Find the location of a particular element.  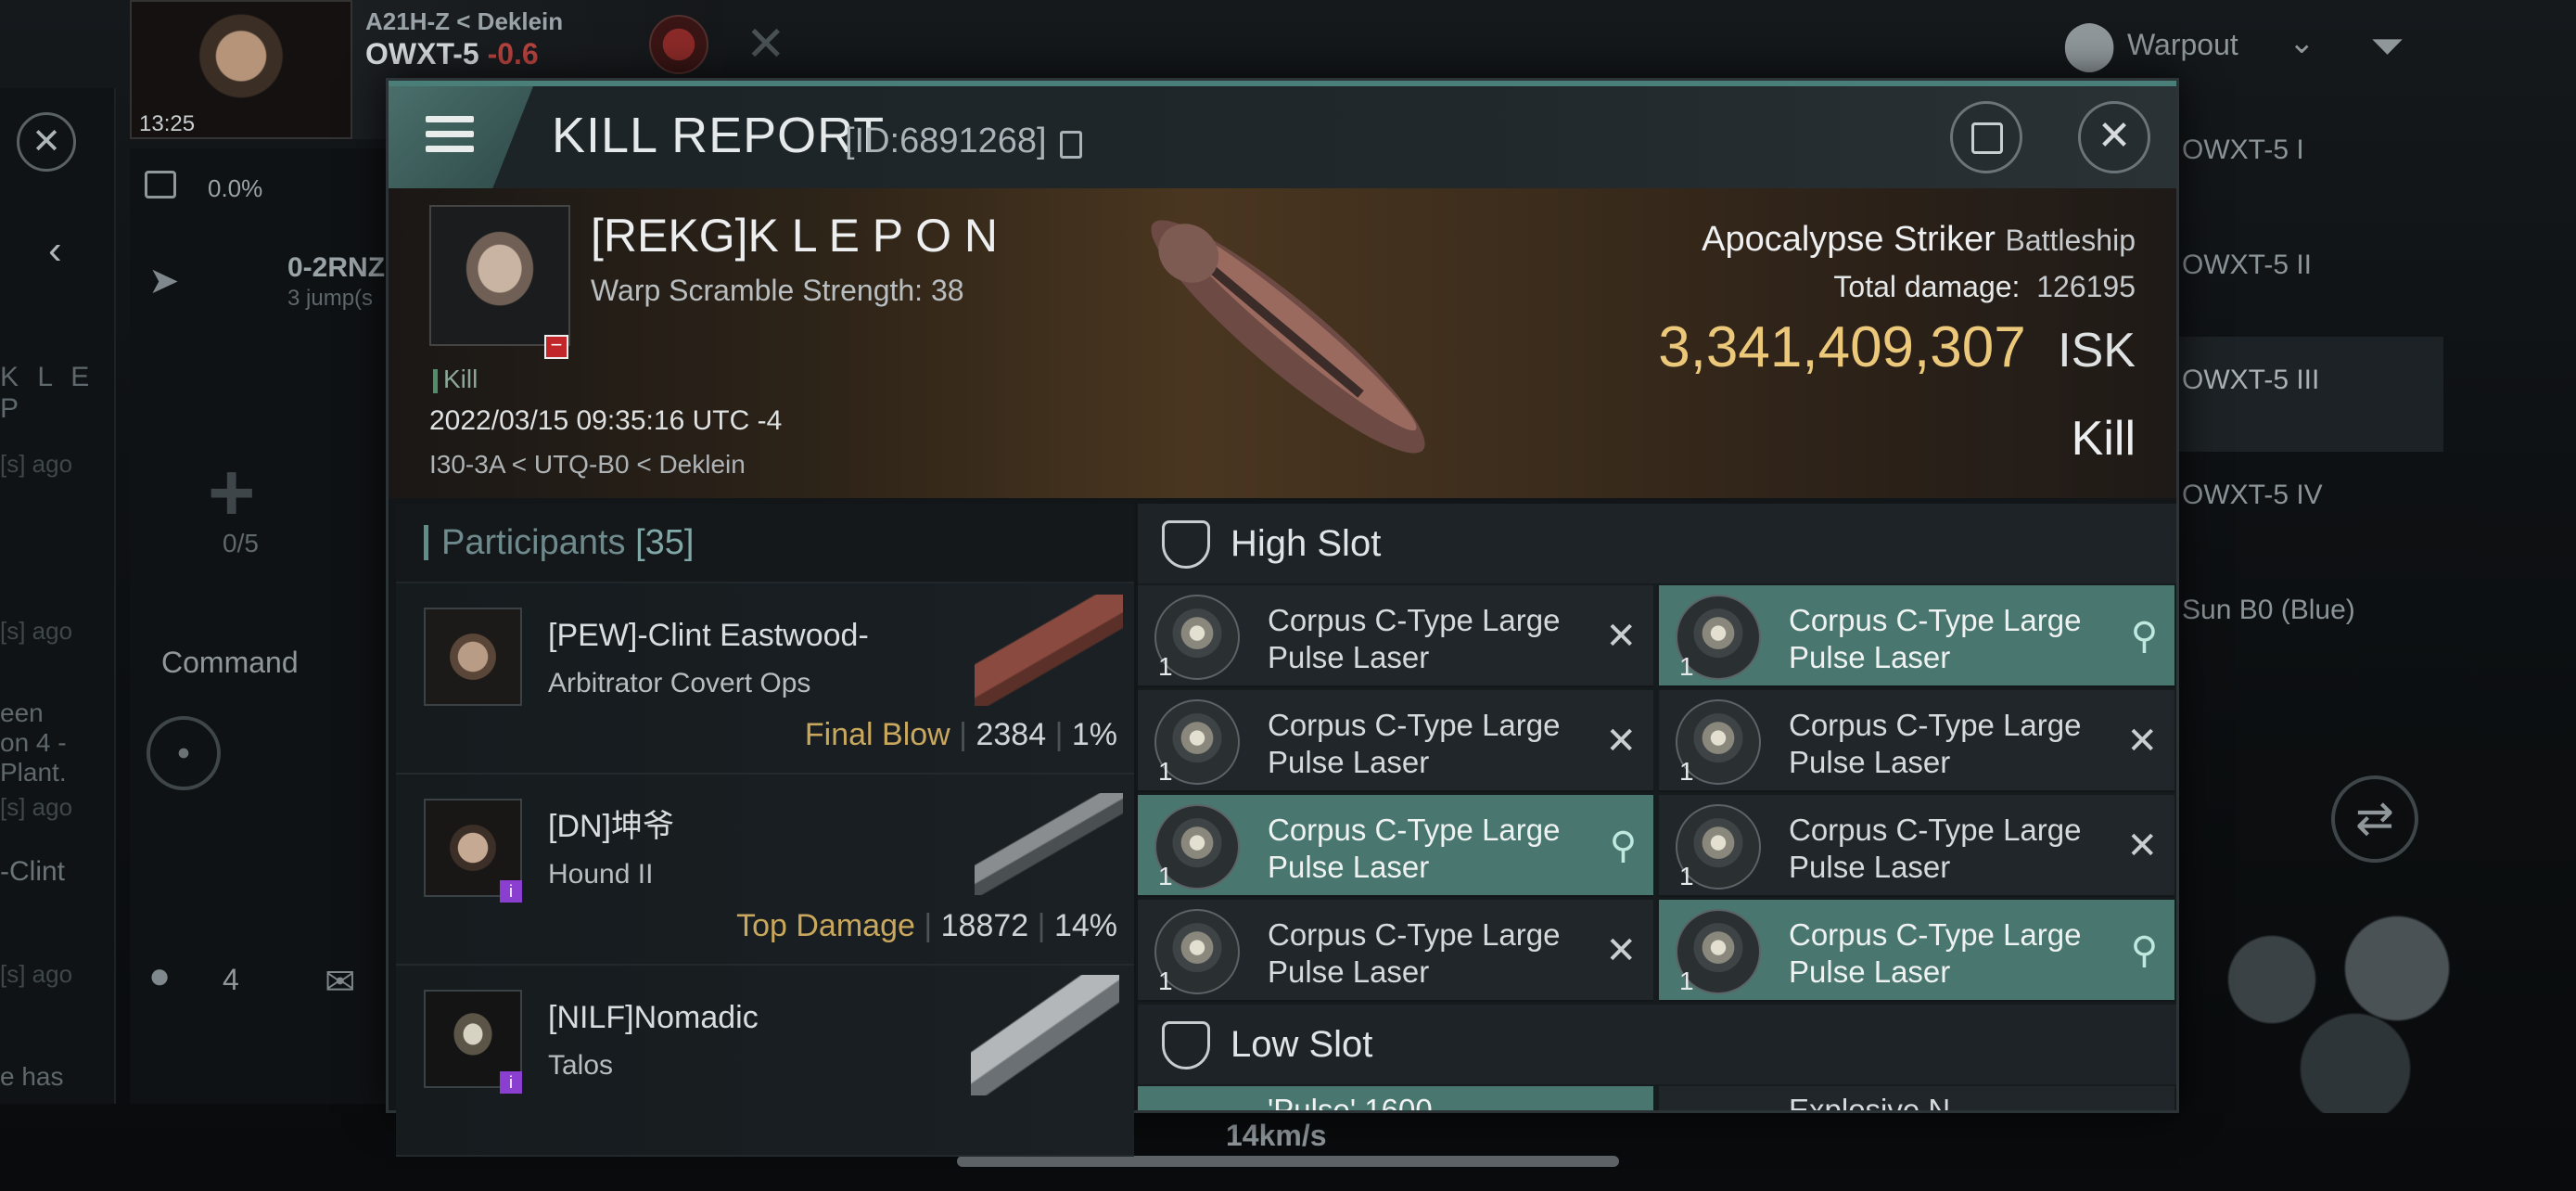

clock: 13:25 is located at coordinates (167, 123).